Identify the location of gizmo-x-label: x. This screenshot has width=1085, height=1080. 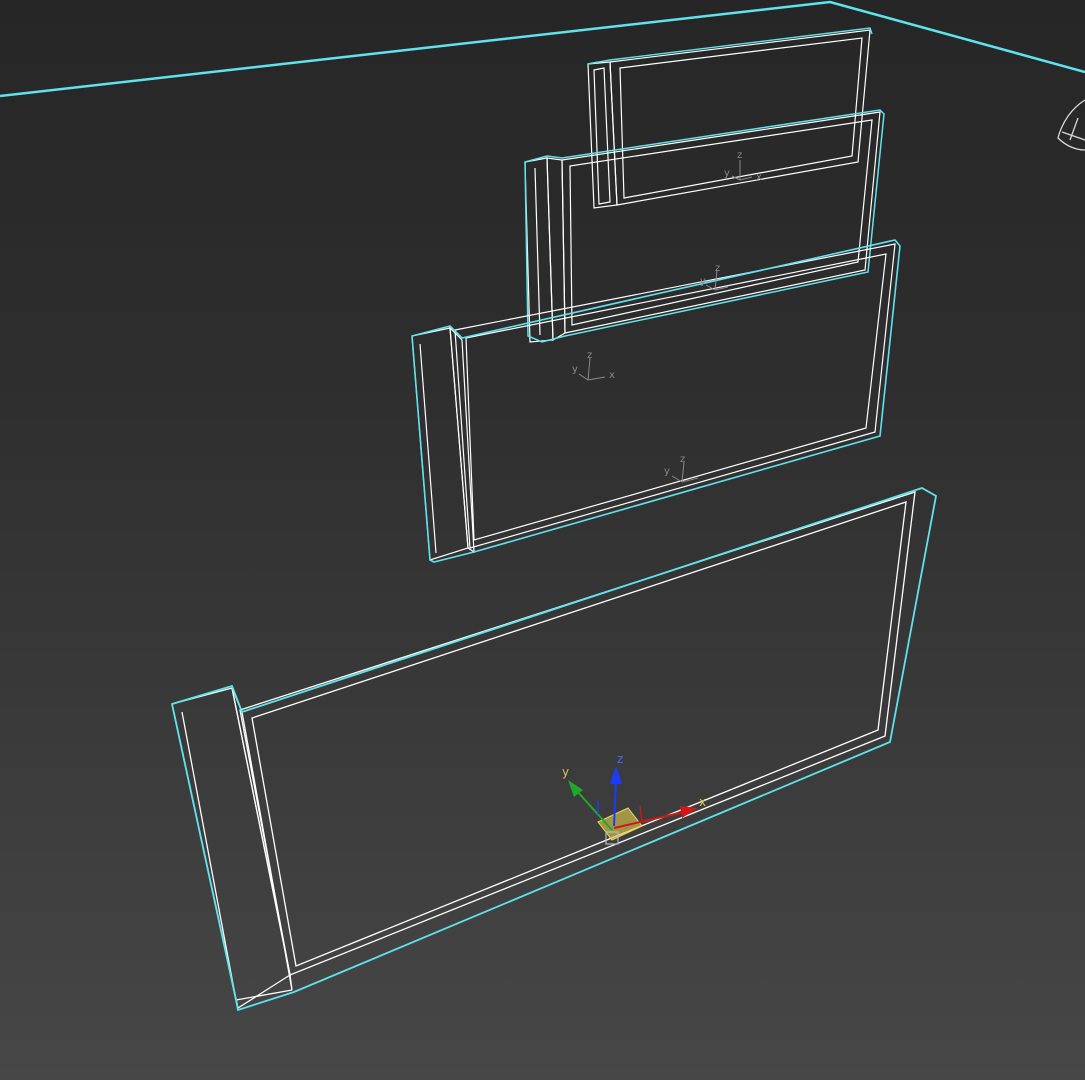
(702, 802).